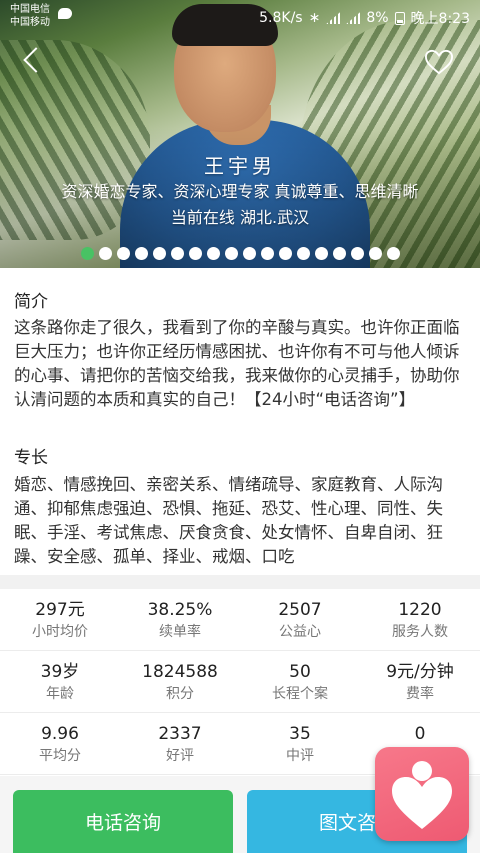 Image resolution: width=480 pixels, height=853 pixels. What do you see at coordinates (399, 18) in the screenshot?
I see `battery-icon` at bounding box center [399, 18].